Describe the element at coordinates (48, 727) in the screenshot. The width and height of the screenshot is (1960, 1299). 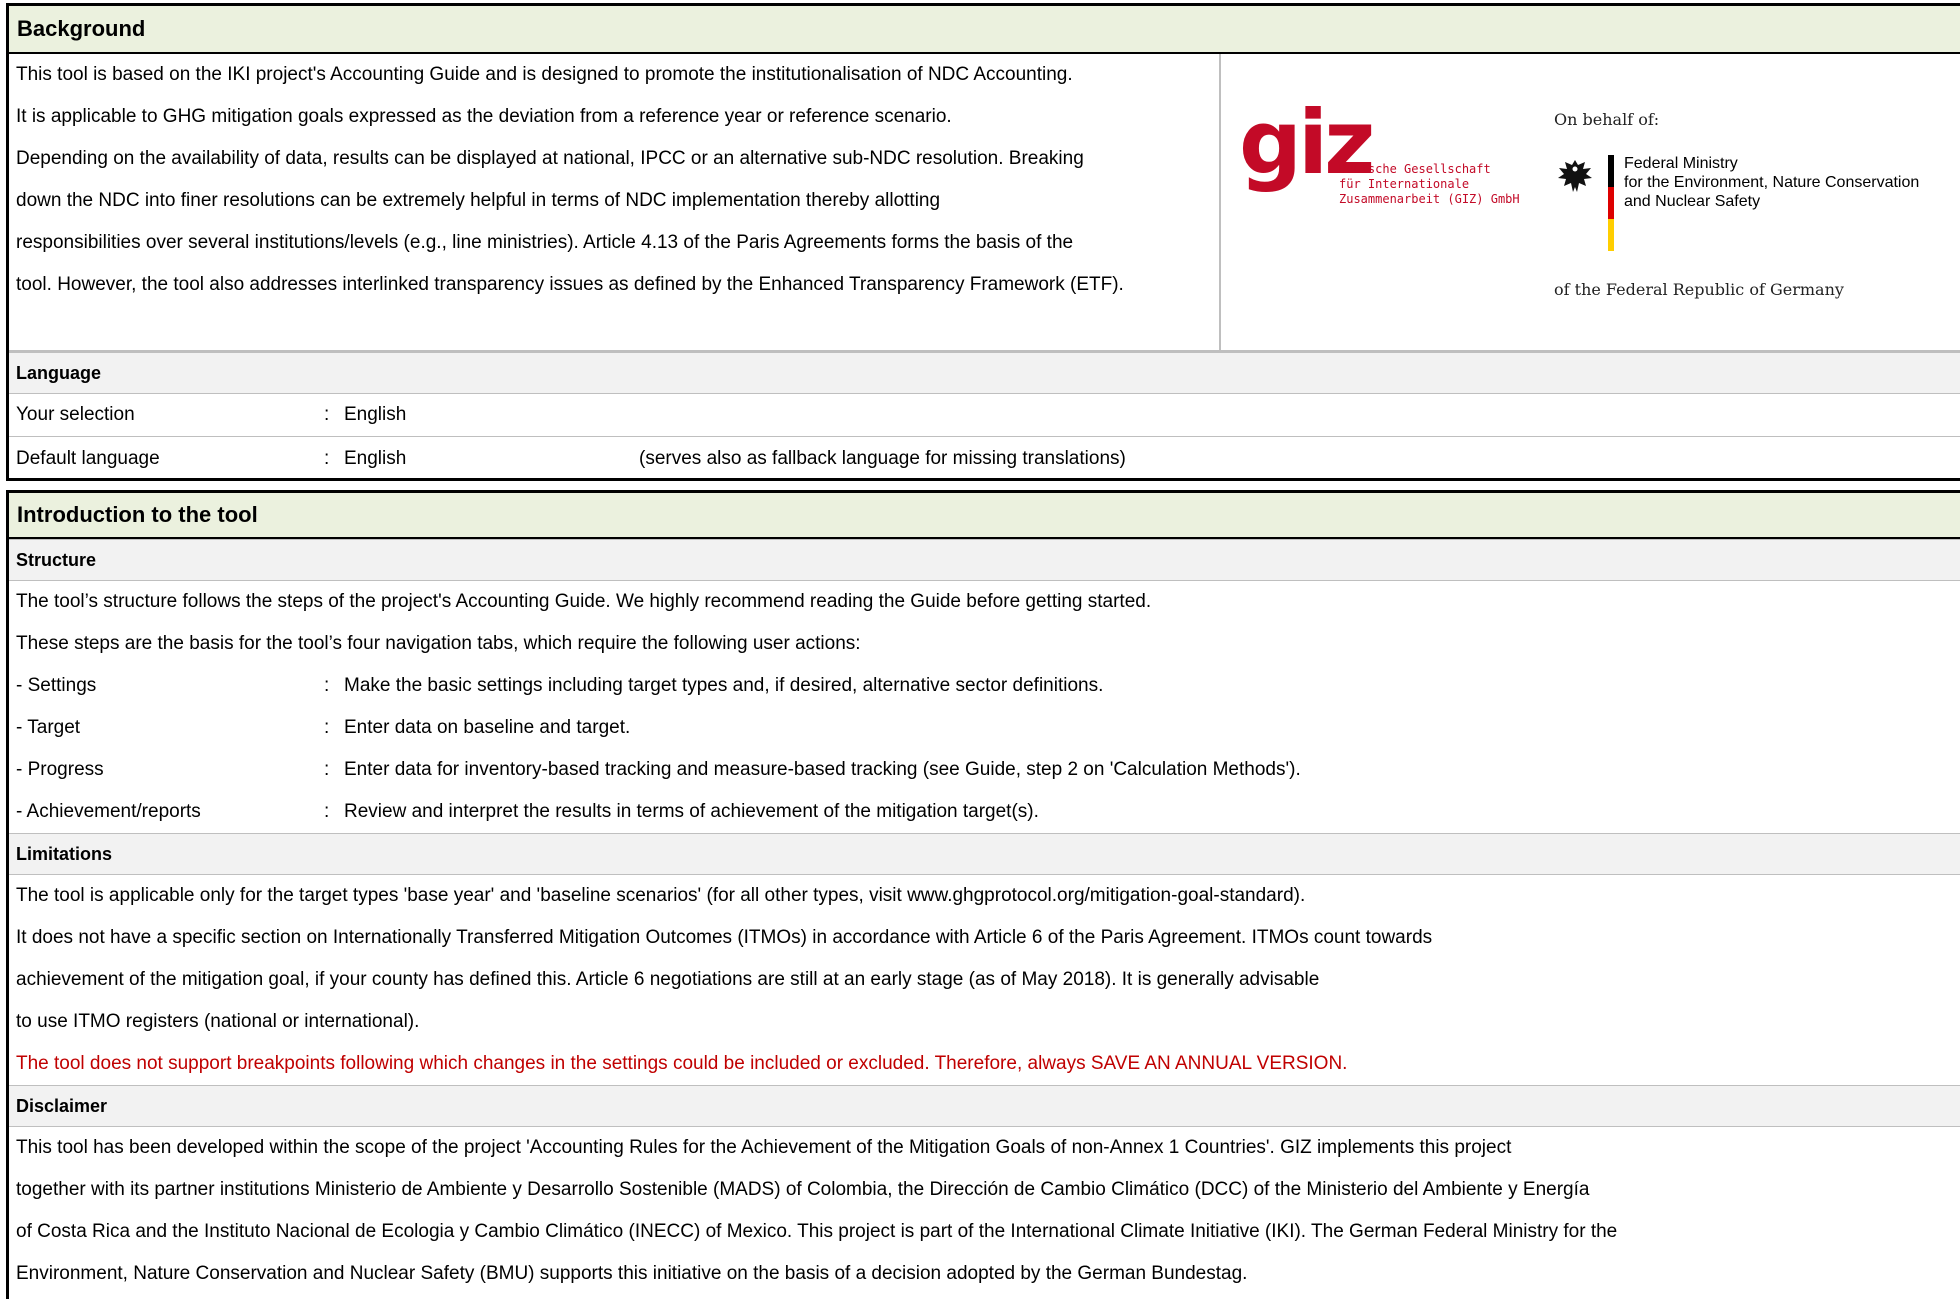
I see `step-label: - Target` at that location.